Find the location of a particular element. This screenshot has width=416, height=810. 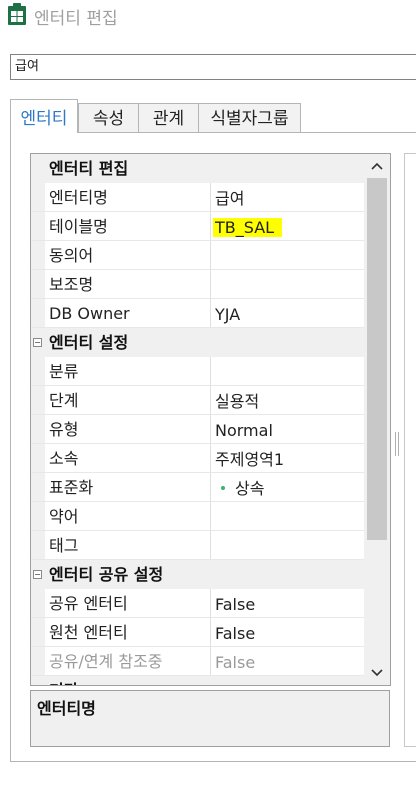

property-name: 동의어 is located at coordinates (130, 255).